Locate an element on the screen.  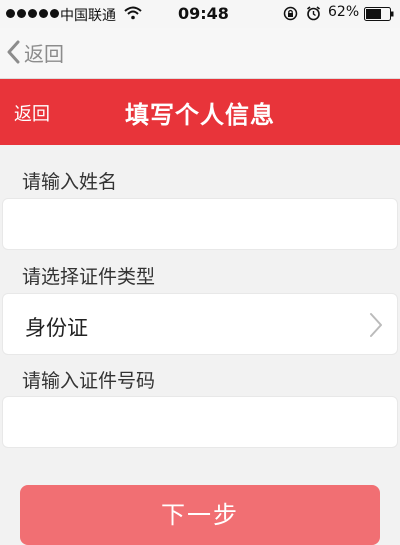
name-label: 请输入姓名 is located at coordinates (70, 182).